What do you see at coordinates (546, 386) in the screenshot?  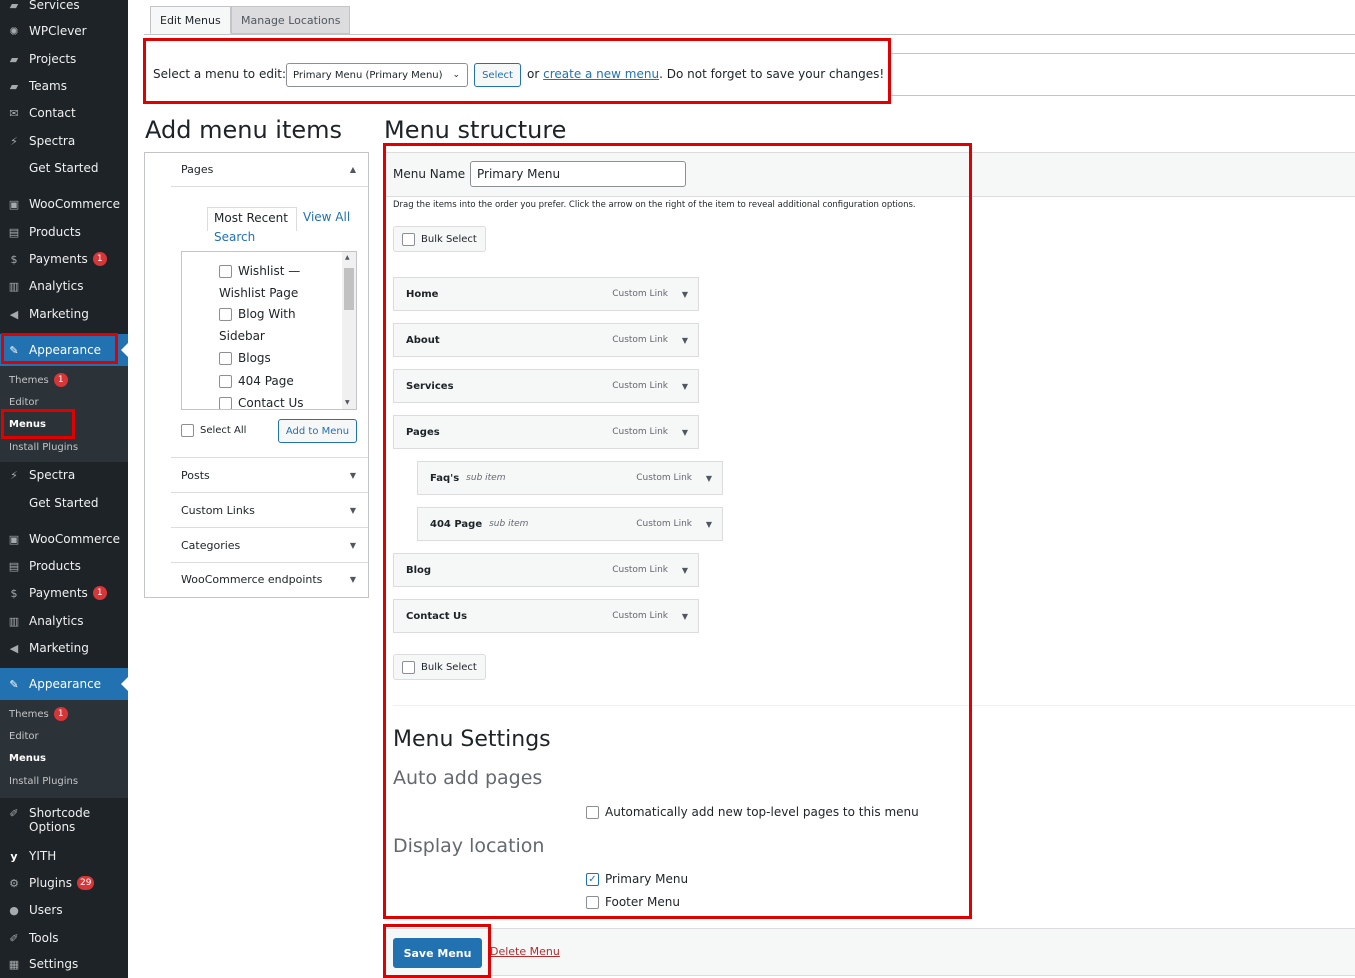 I see `menu-item-services: Services Custom Link ▼` at bounding box center [546, 386].